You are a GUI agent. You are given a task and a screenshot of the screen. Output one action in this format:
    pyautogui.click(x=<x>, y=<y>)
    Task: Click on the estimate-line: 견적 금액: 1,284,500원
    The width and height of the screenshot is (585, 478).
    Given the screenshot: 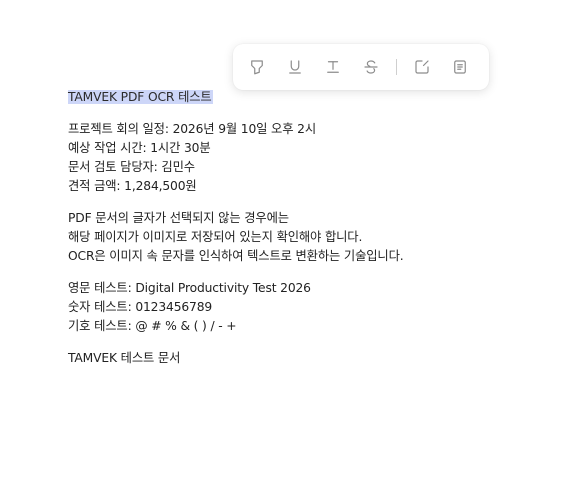 What is the action you would take?
    pyautogui.click(x=318, y=186)
    